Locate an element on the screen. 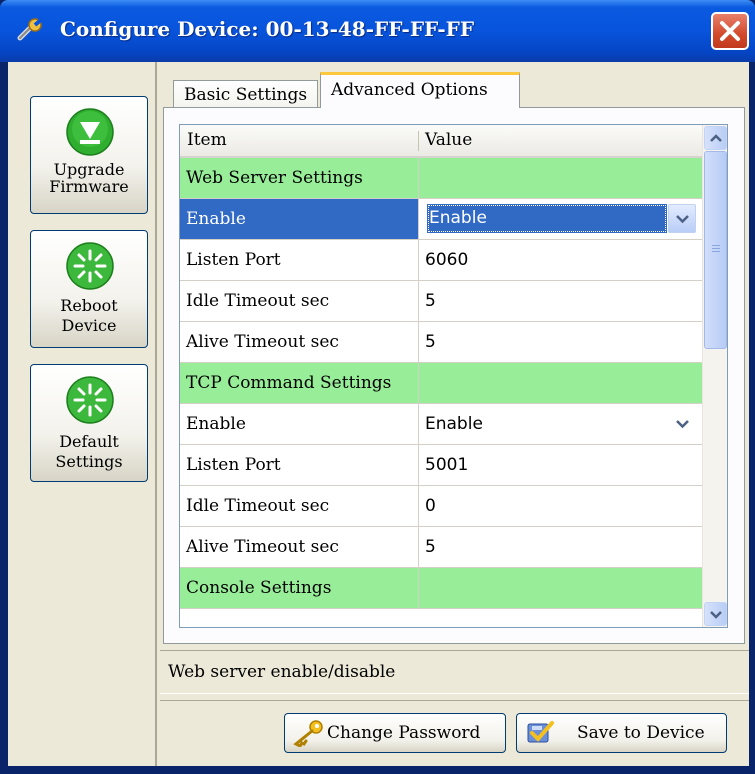 Image resolution: width=755 pixels, height=774 pixels. wrench-icon is located at coordinates (30, 29).